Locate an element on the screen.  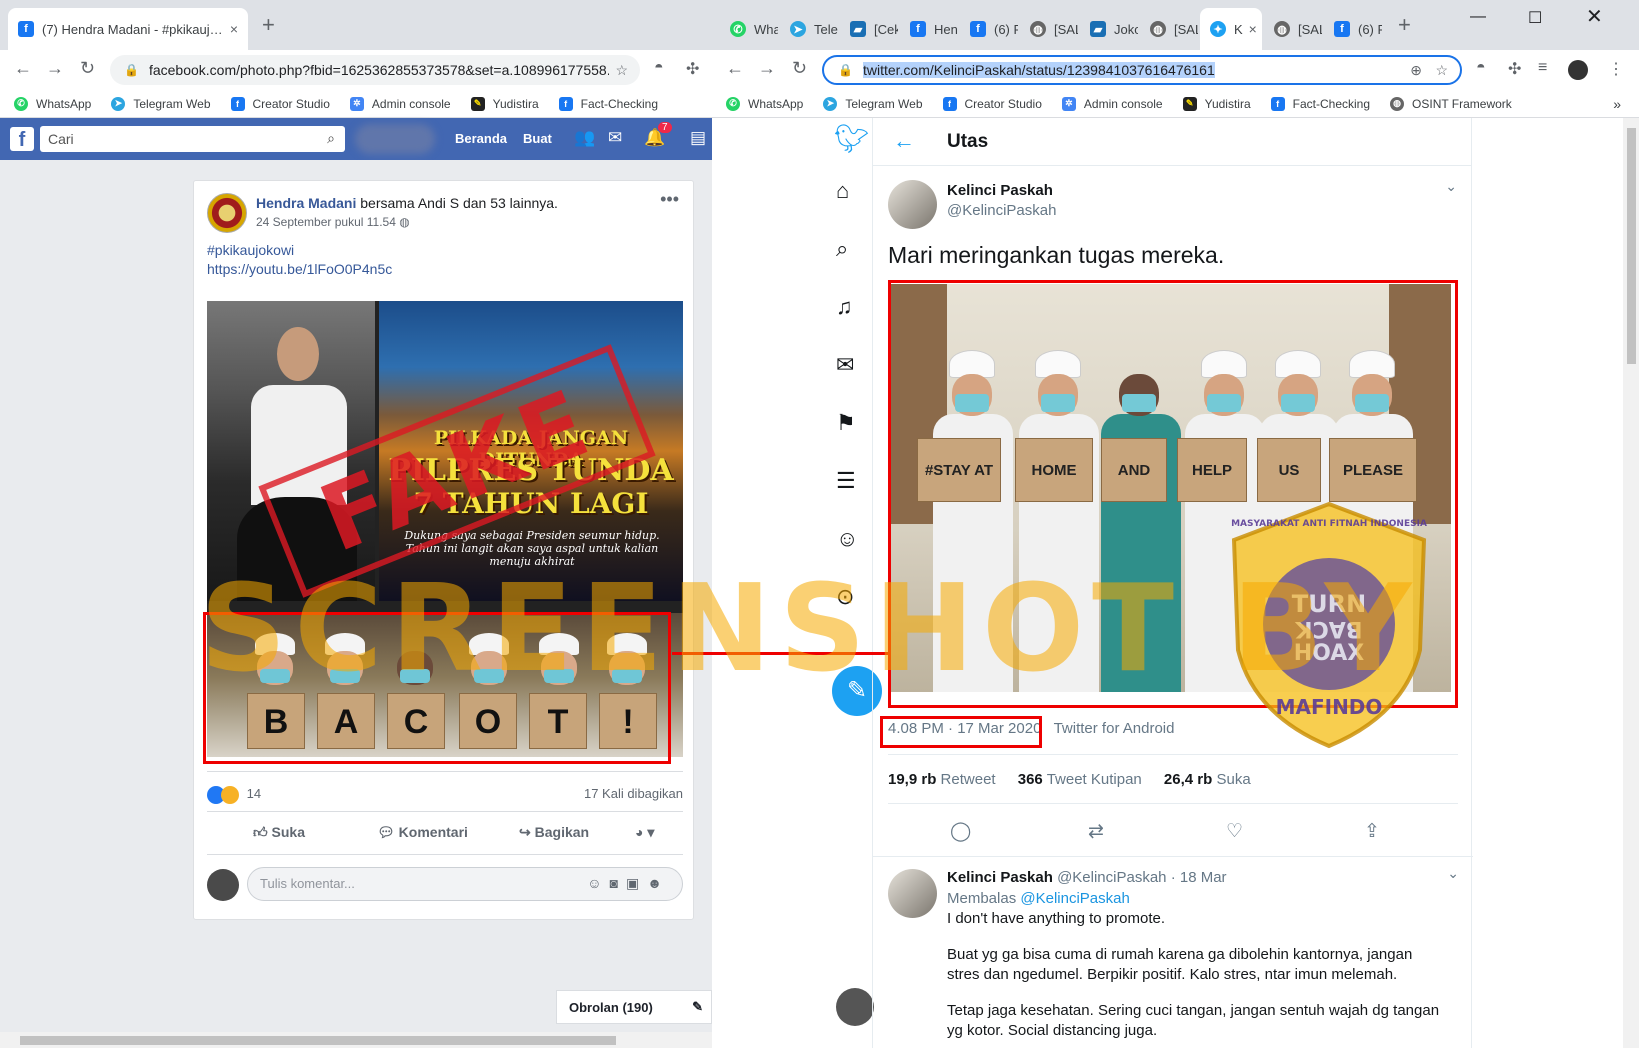
like-stat: 26,4 rb Suka is located at coordinates (1207, 779).